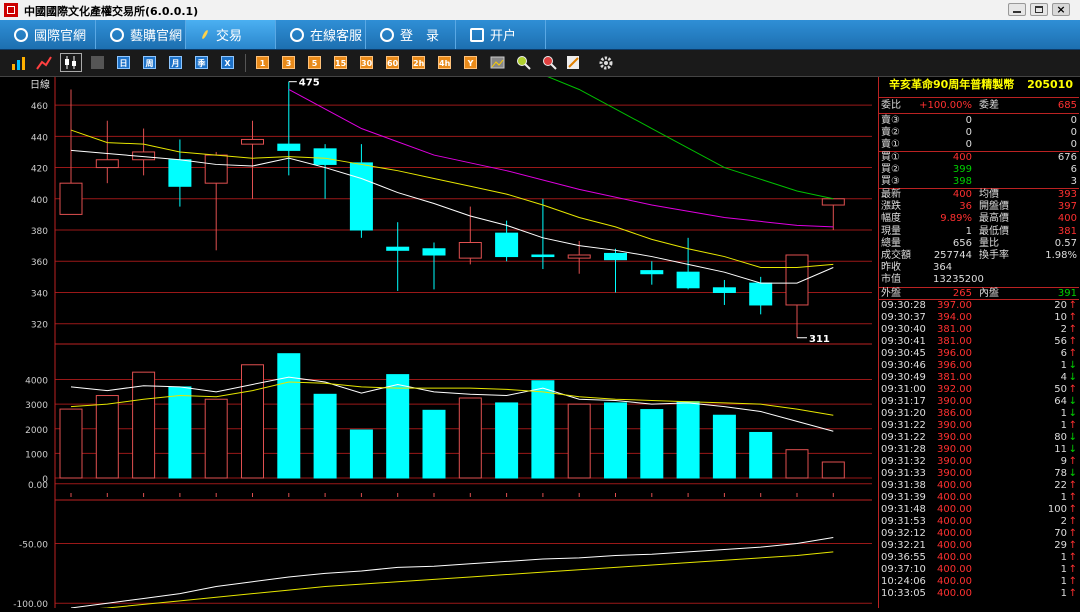 The height and width of the screenshot is (612, 1080). What do you see at coordinates (149, 62) in the screenshot?
I see `period-week-button: 周` at bounding box center [149, 62].